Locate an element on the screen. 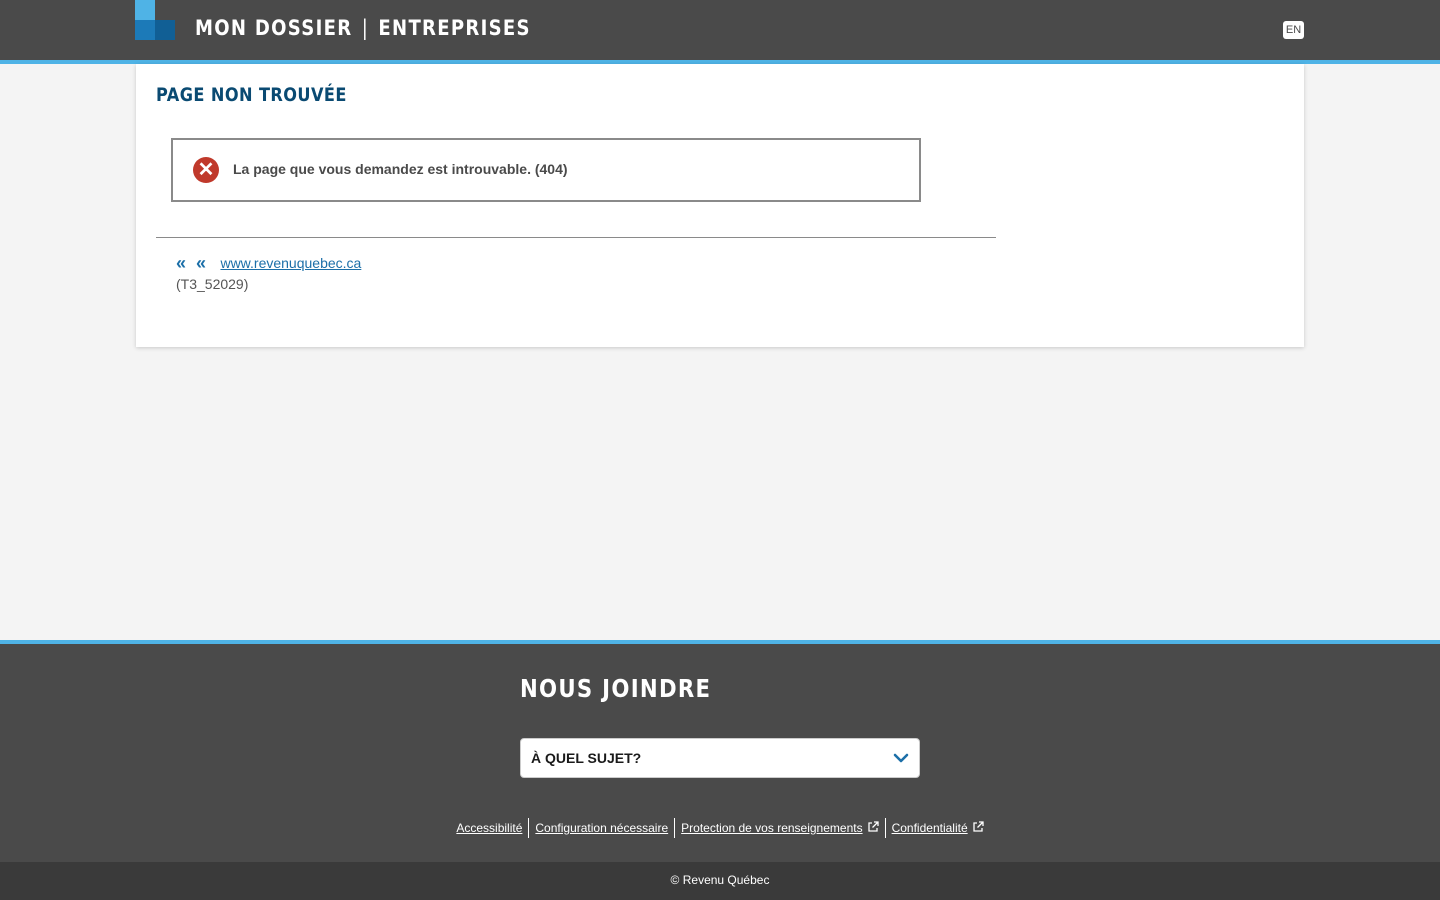 This screenshot has width=1440, height=900. app-title-secondary: ENTREPRISES is located at coordinates (454, 28).